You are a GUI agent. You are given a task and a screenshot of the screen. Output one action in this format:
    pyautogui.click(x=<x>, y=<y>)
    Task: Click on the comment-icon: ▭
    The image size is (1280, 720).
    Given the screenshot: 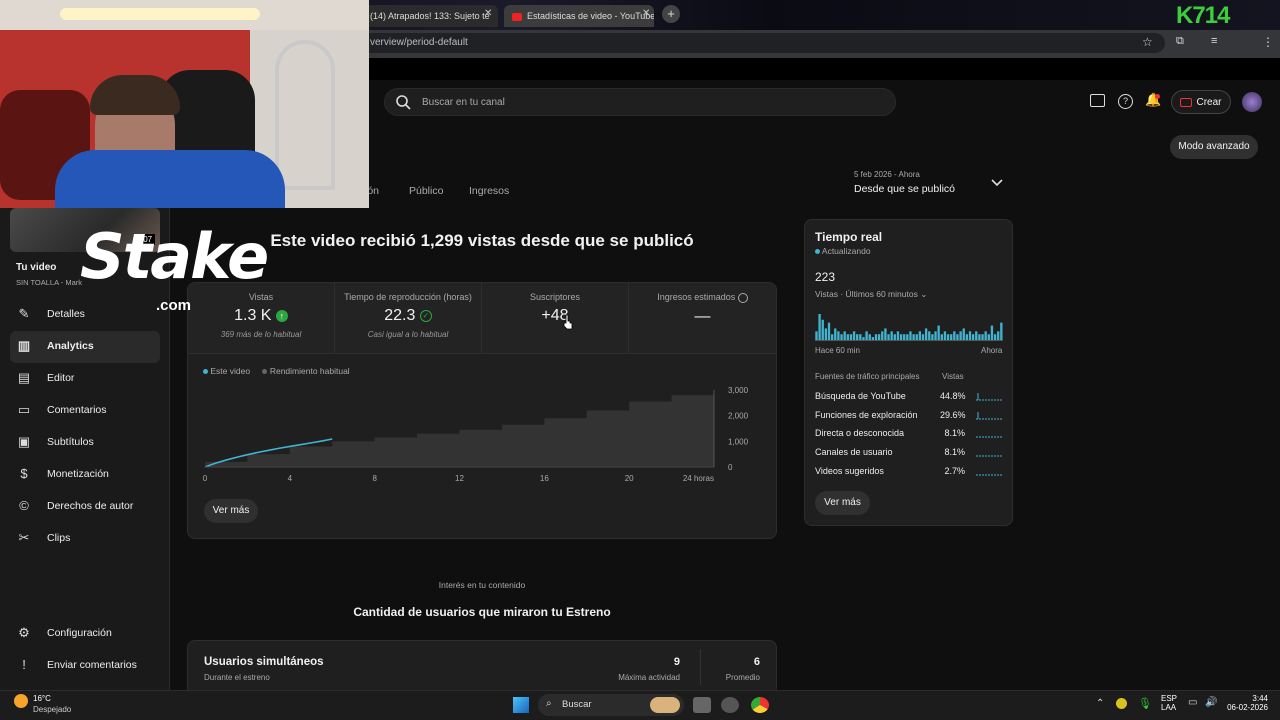 What is the action you would take?
    pyautogui.click(x=24, y=409)
    